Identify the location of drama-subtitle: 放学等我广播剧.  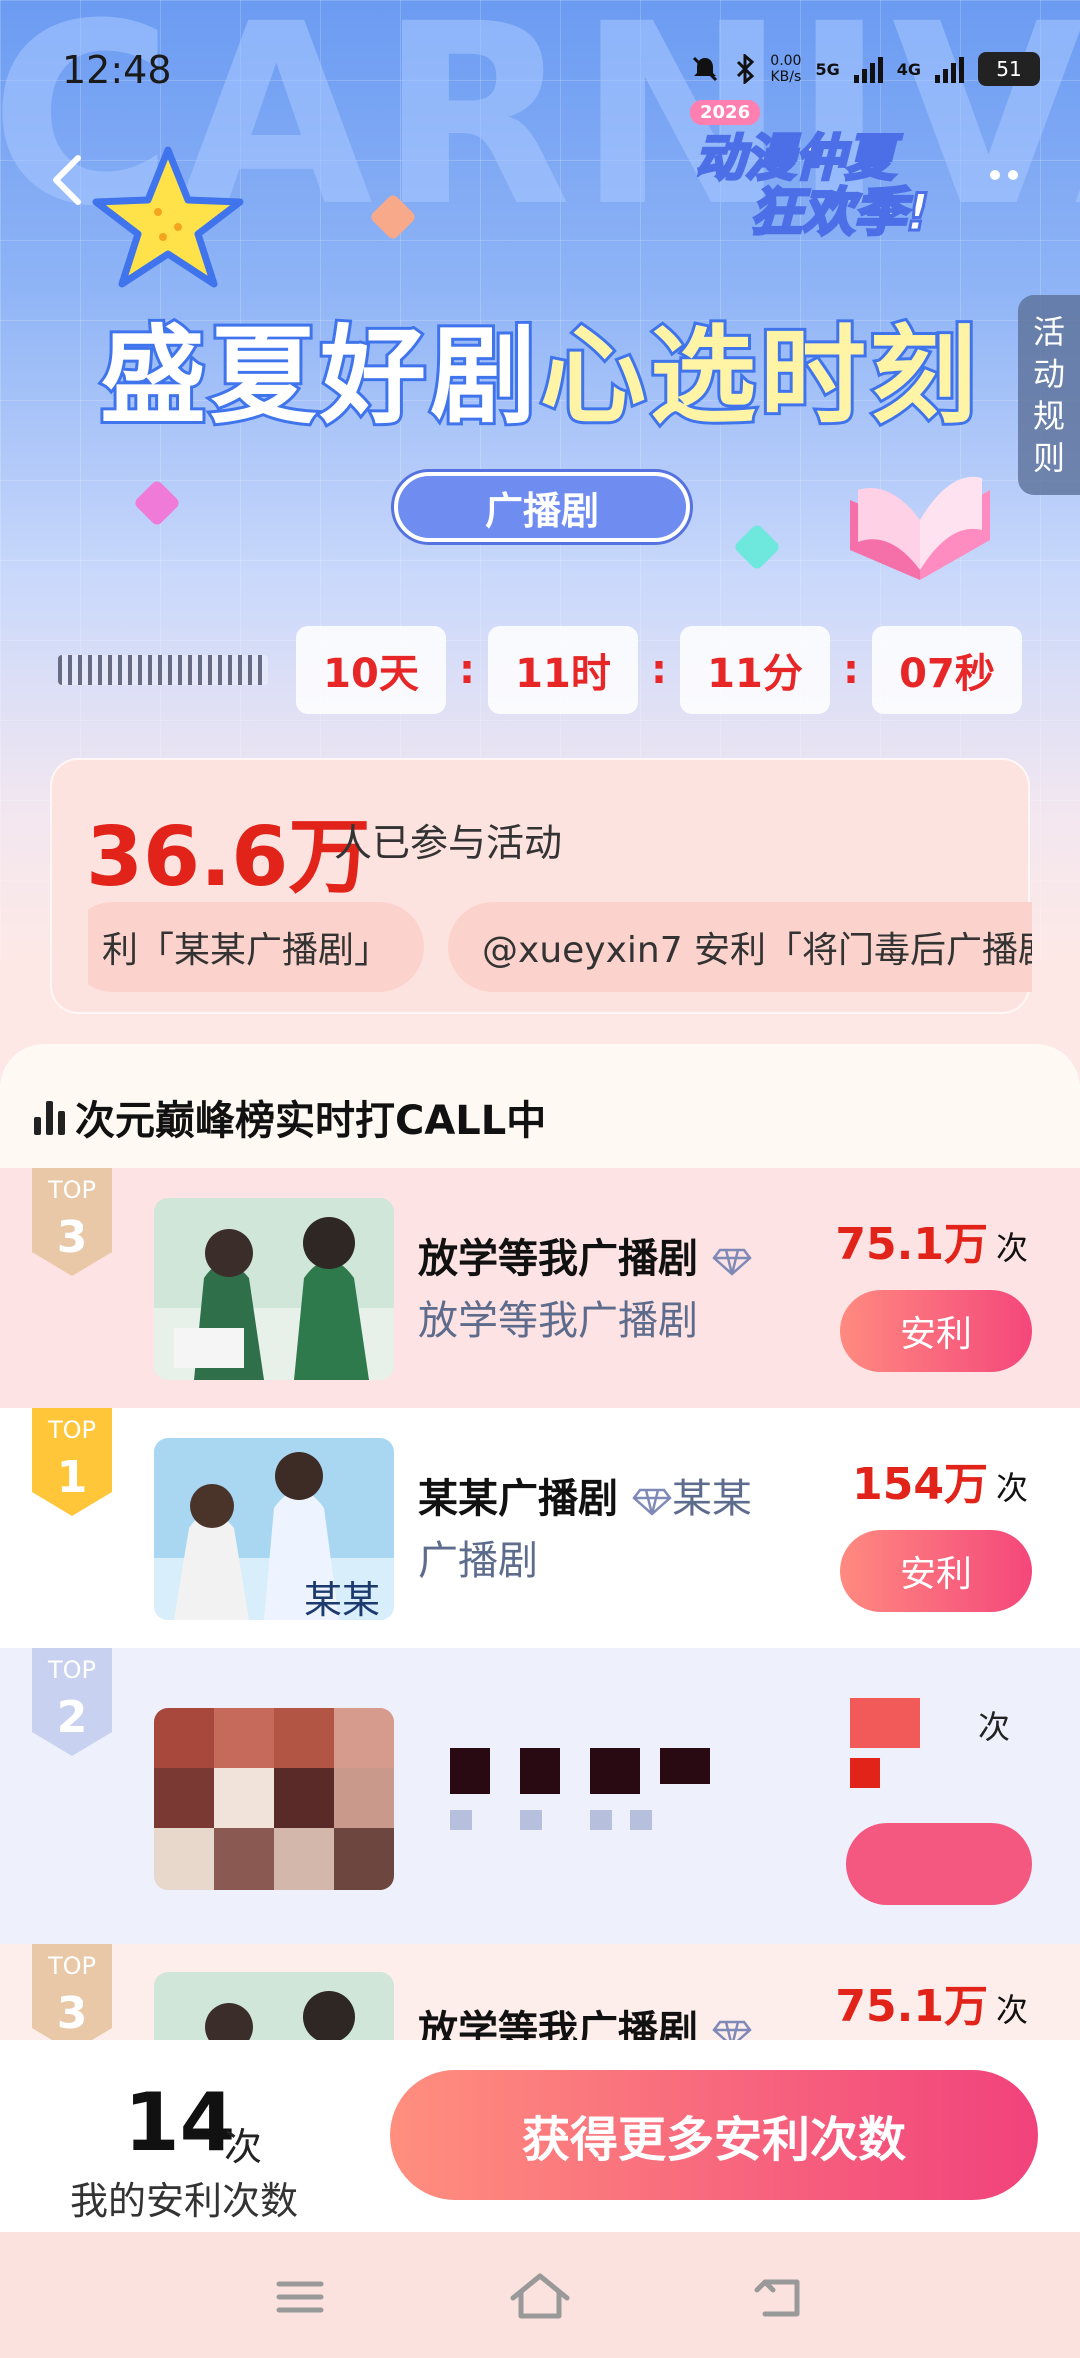
(558, 1321).